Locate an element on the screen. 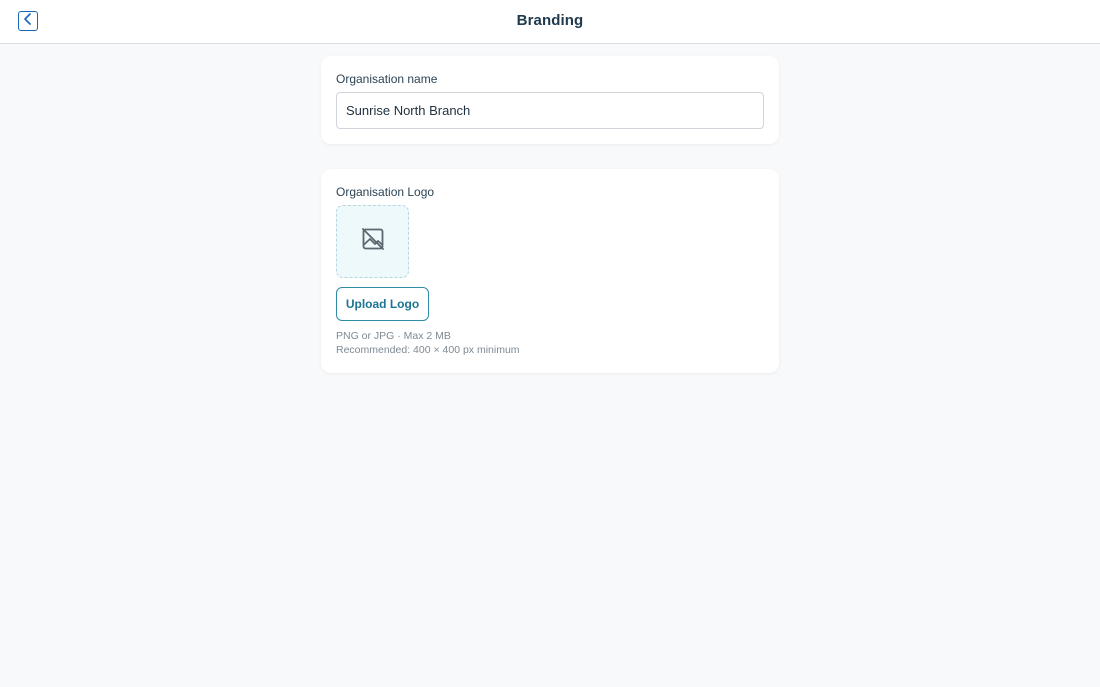 The height and width of the screenshot is (687, 1100). logo-preview is located at coordinates (372, 241).